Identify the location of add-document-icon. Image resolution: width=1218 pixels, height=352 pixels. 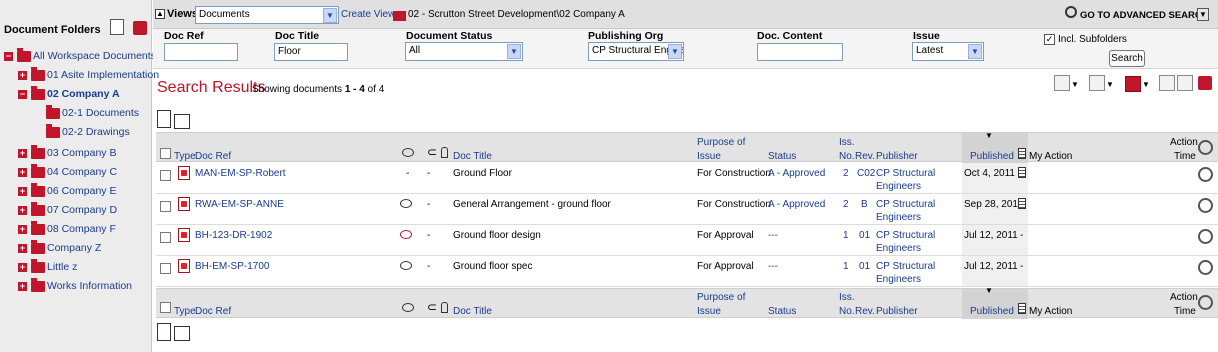
(1062, 83).